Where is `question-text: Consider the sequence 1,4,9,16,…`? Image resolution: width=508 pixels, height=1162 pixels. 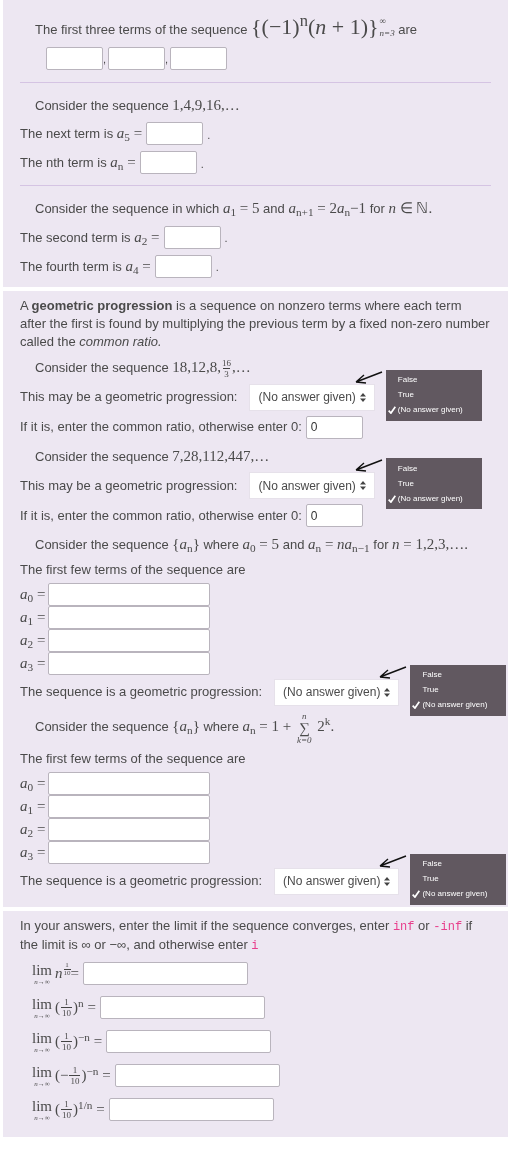
question-text: Consider the sequence 1,4,9,16,… is located at coordinates (137, 105).